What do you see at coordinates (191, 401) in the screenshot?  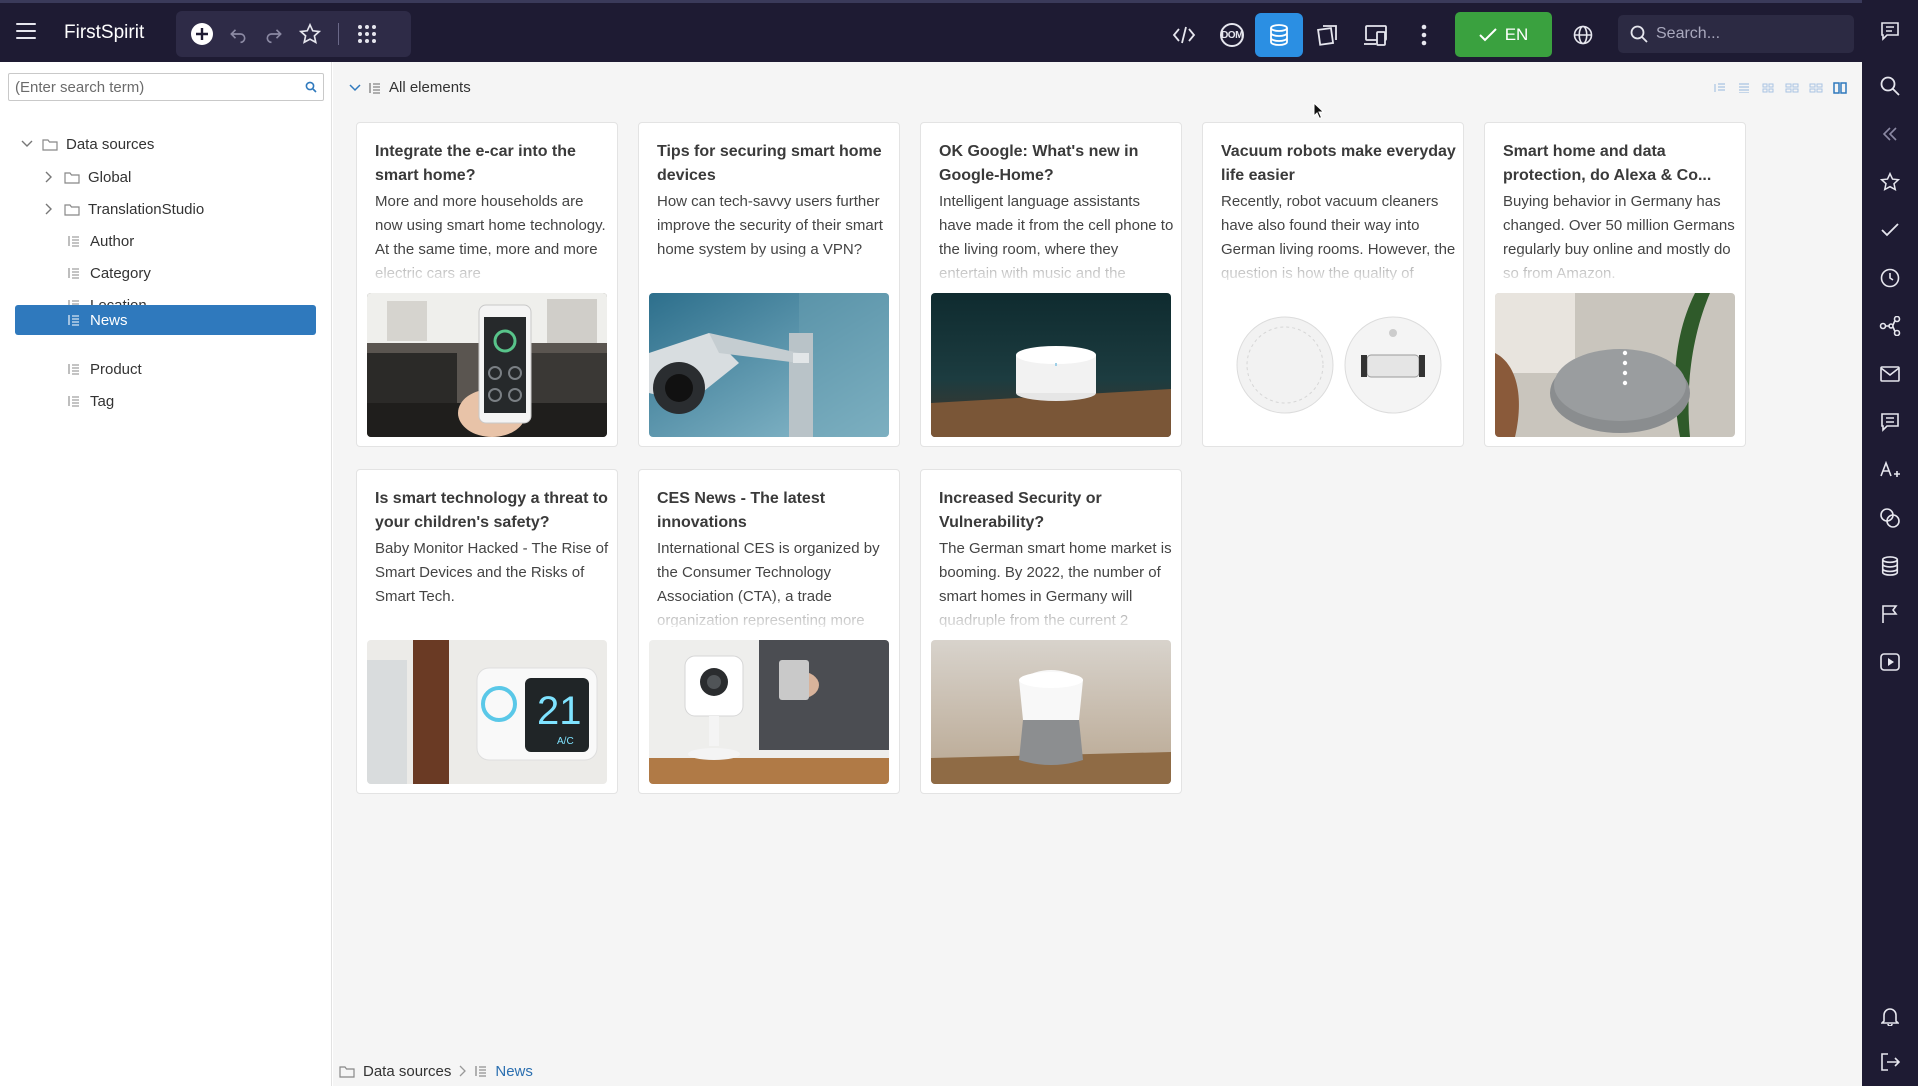 I see `tree-item-tag: Tag` at bounding box center [191, 401].